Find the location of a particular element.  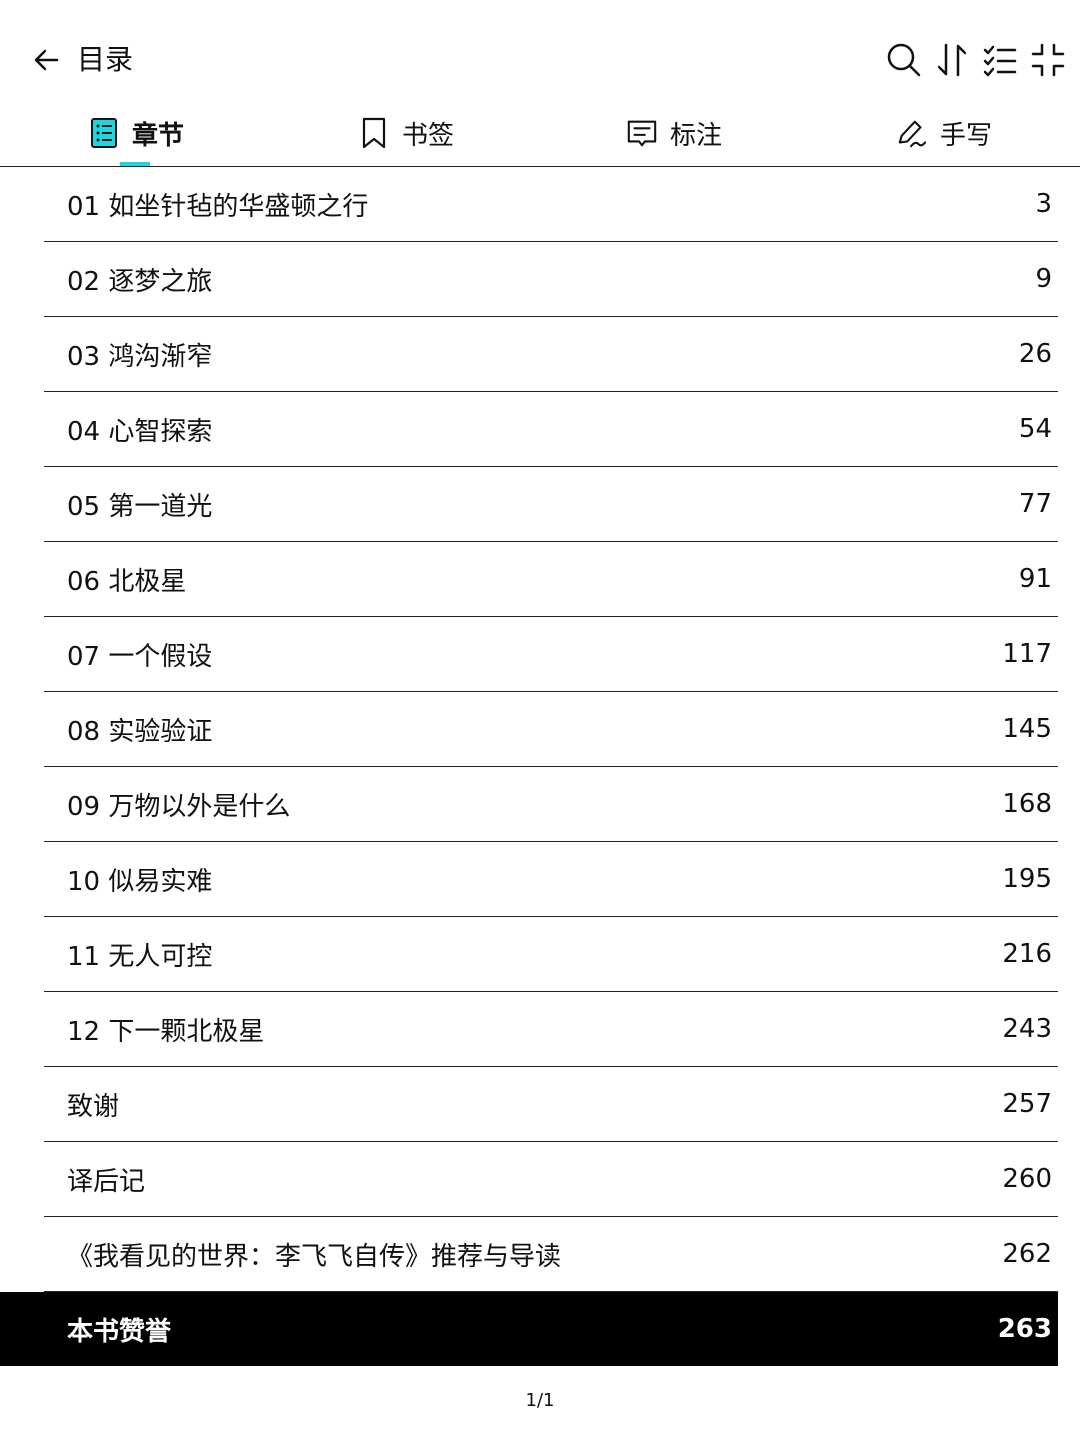

toc-row: 05 第一道光 77 is located at coordinates (551, 504).